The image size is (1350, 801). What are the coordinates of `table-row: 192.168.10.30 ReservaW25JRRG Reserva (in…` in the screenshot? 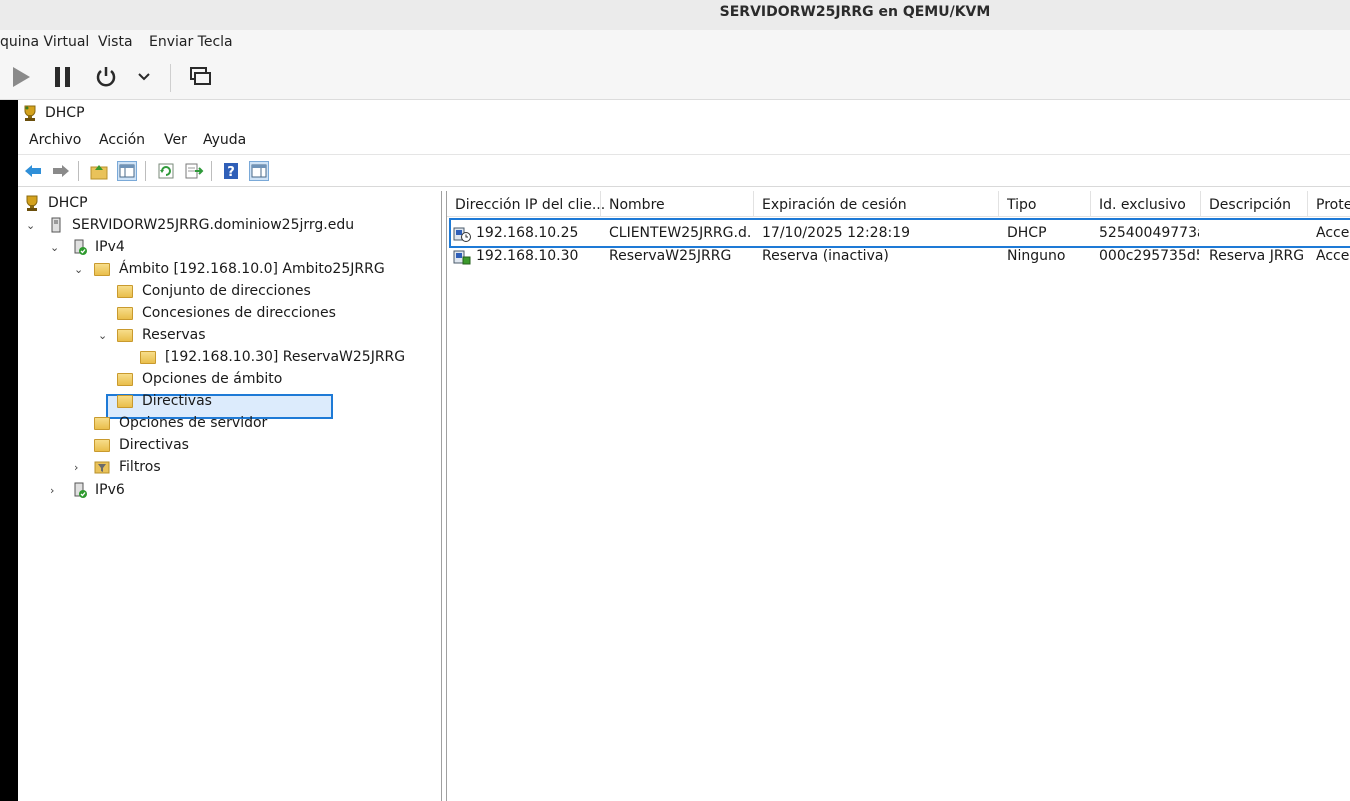 It's located at (898, 257).